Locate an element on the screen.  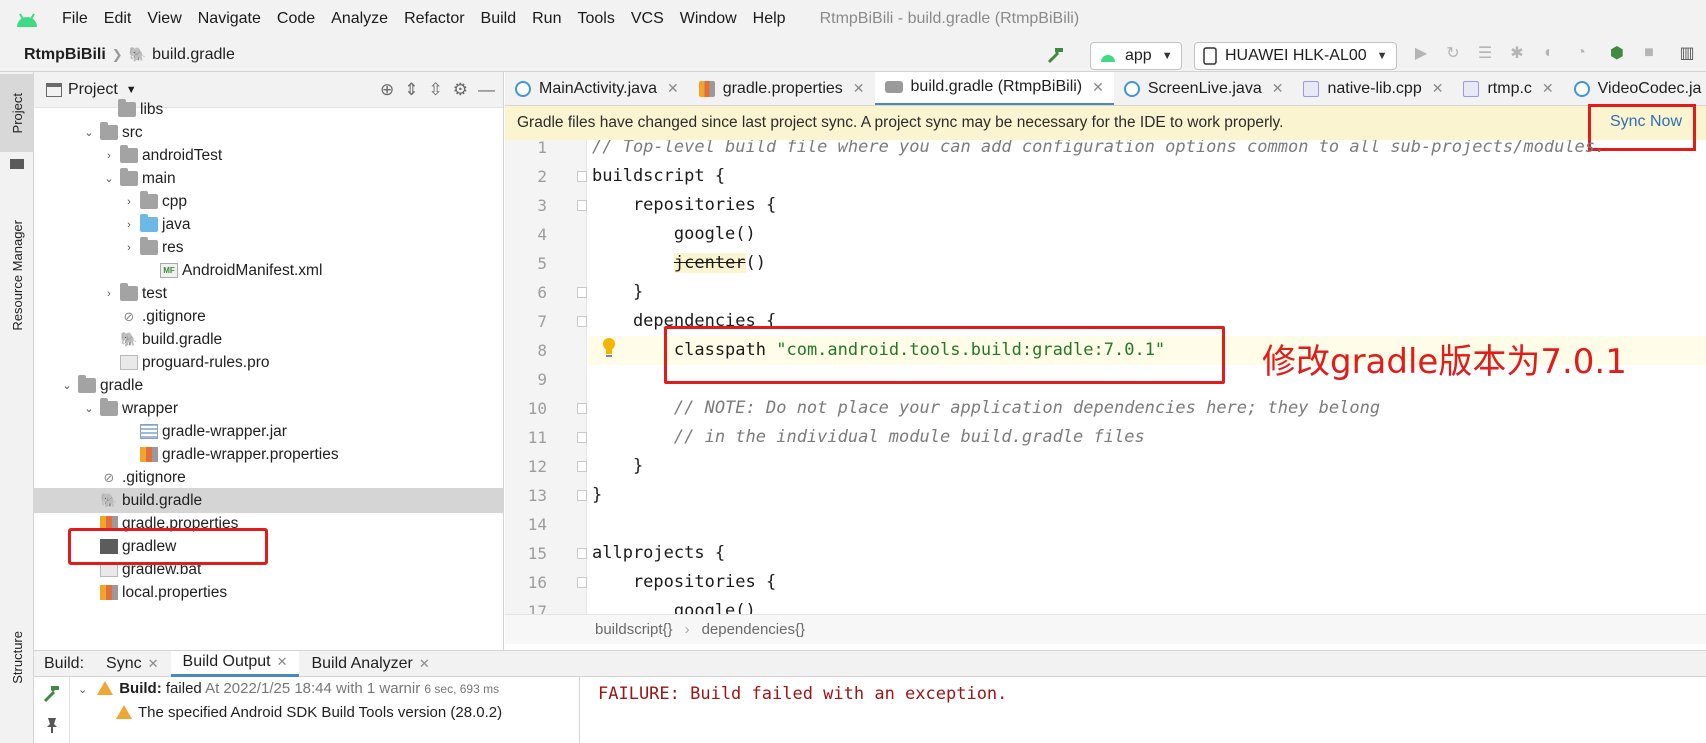
tree-item: ⌄ gradle is located at coordinates (268, 385).